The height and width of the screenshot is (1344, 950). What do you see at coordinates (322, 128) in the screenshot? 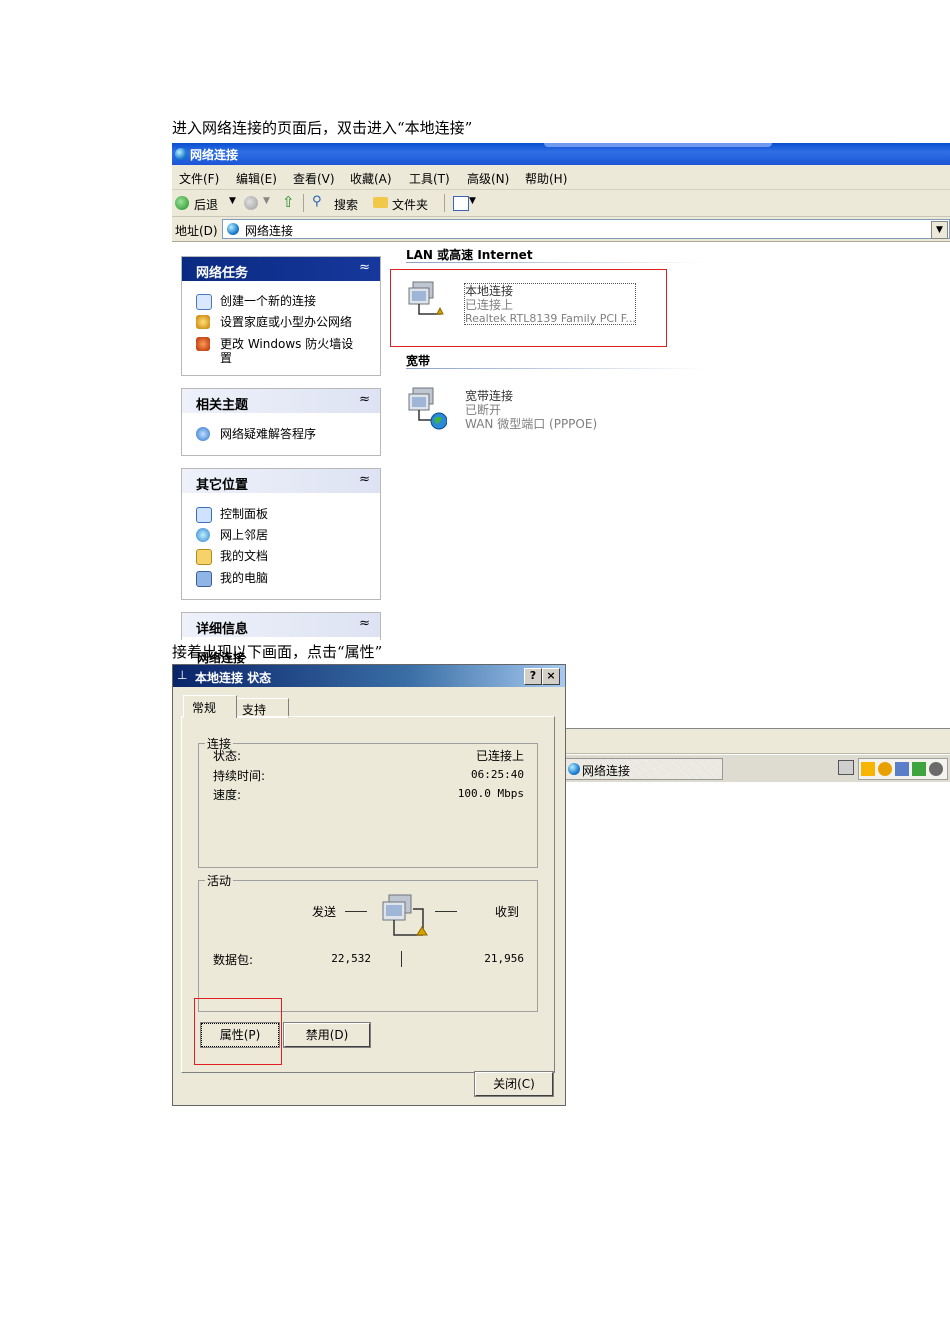
I see `caption-1: 进入网络连接的页面后，双击进入“本地连接”` at bounding box center [322, 128].